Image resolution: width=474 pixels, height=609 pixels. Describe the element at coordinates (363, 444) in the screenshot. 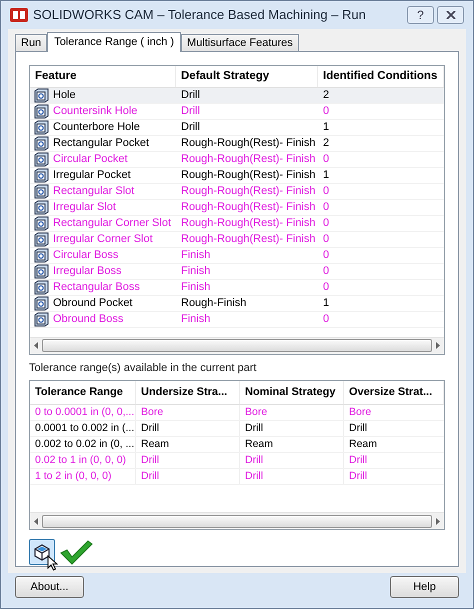

I see `table-cell-text: Ream` at that location.